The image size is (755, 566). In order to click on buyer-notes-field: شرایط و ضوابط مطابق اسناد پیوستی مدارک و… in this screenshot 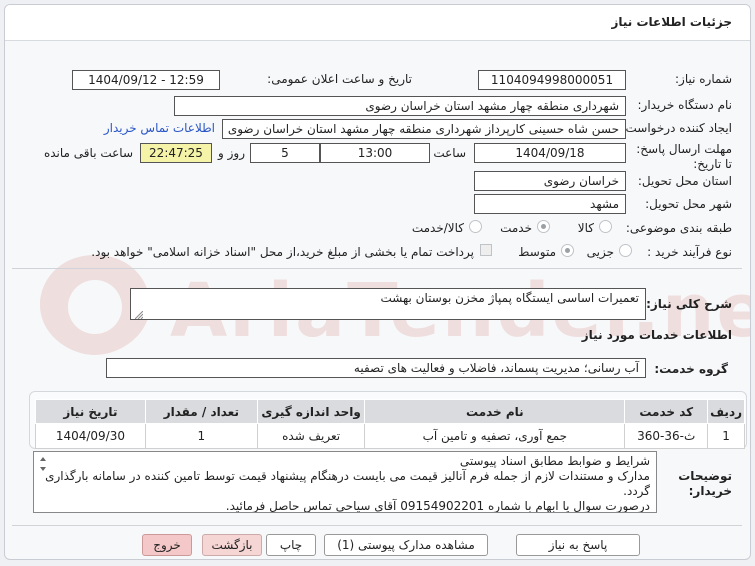, I will do `click(345, 482)`.